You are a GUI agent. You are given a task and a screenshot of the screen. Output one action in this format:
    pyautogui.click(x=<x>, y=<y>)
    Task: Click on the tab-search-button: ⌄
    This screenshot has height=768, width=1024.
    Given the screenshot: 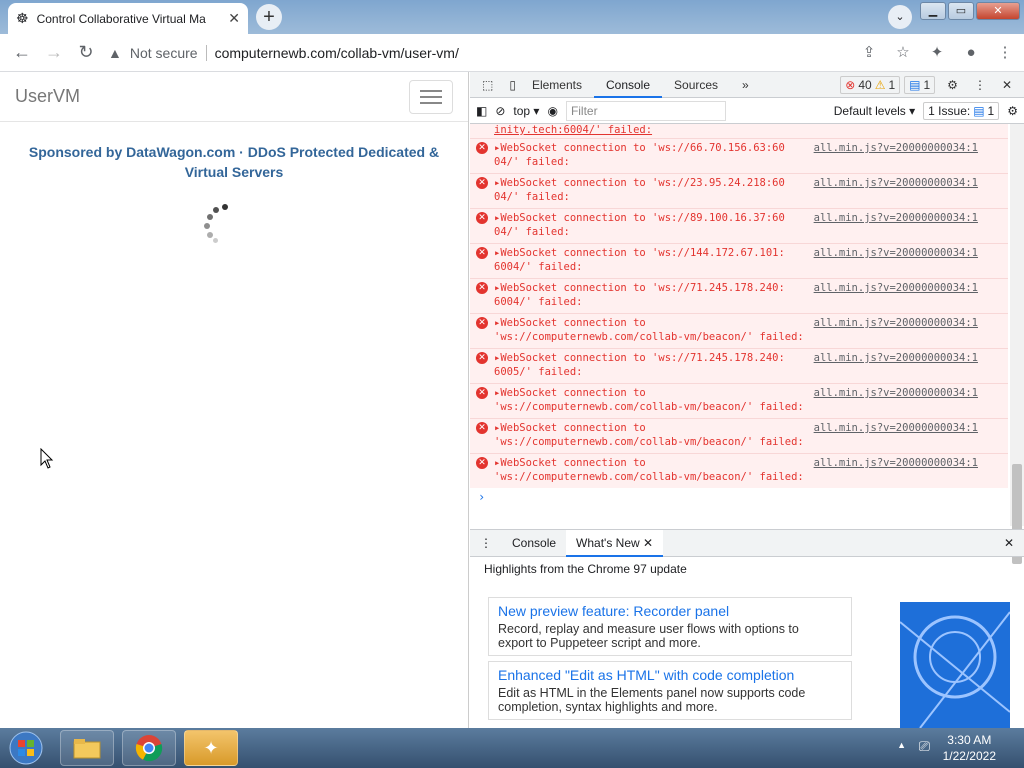 What is the action you would take?
    pyautogui.click(x=900, y=17)
    